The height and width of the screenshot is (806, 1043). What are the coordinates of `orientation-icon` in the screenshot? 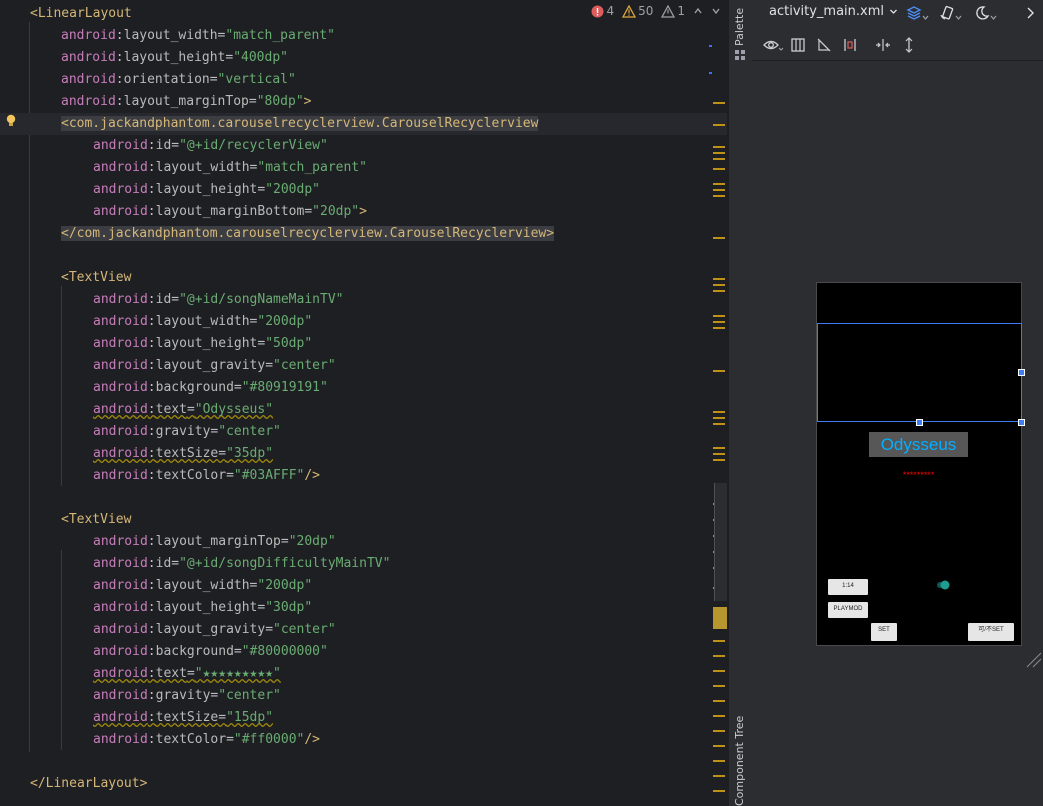 It's located at (947, 13).